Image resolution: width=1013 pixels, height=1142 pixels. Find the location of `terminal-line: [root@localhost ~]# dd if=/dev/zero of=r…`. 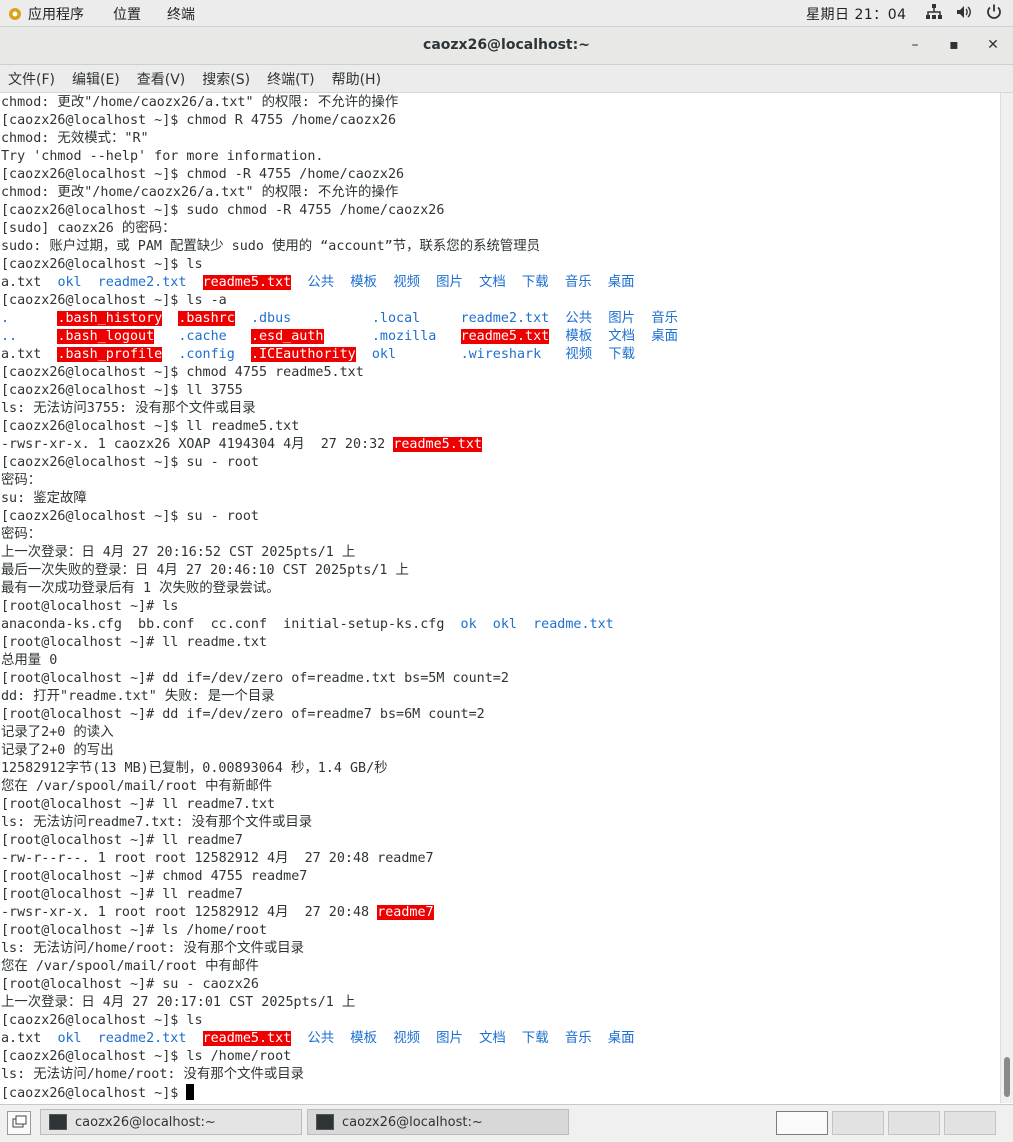

terminal-line: [root@localhost ~]# dd if=/dev/zero of=r… is located at coordinates (339, 679).